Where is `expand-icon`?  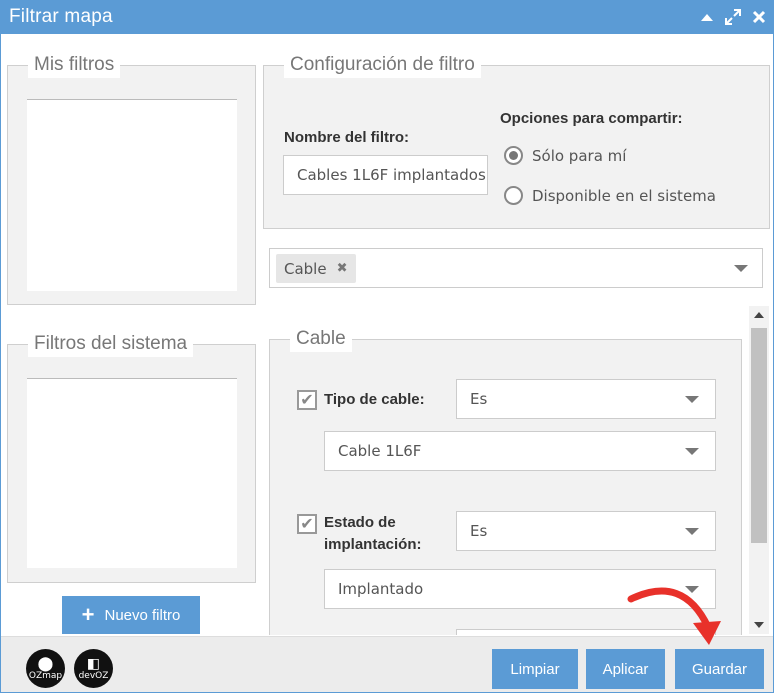
expand-icon is located at coordinates (733, 17).